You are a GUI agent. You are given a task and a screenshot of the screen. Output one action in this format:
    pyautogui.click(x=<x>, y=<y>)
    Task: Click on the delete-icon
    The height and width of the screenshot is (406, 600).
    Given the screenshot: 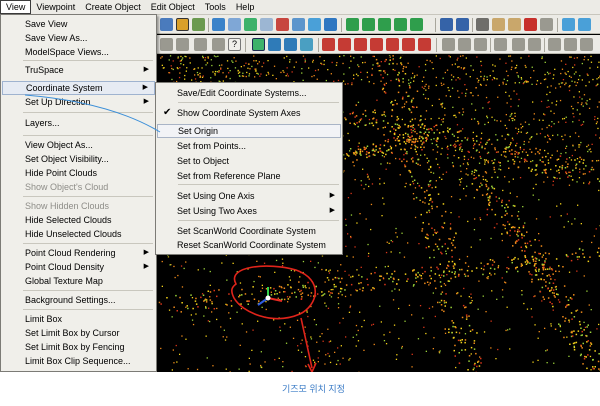 What is the action you would take?
    pyautogui.click(x=530, y=24)
    